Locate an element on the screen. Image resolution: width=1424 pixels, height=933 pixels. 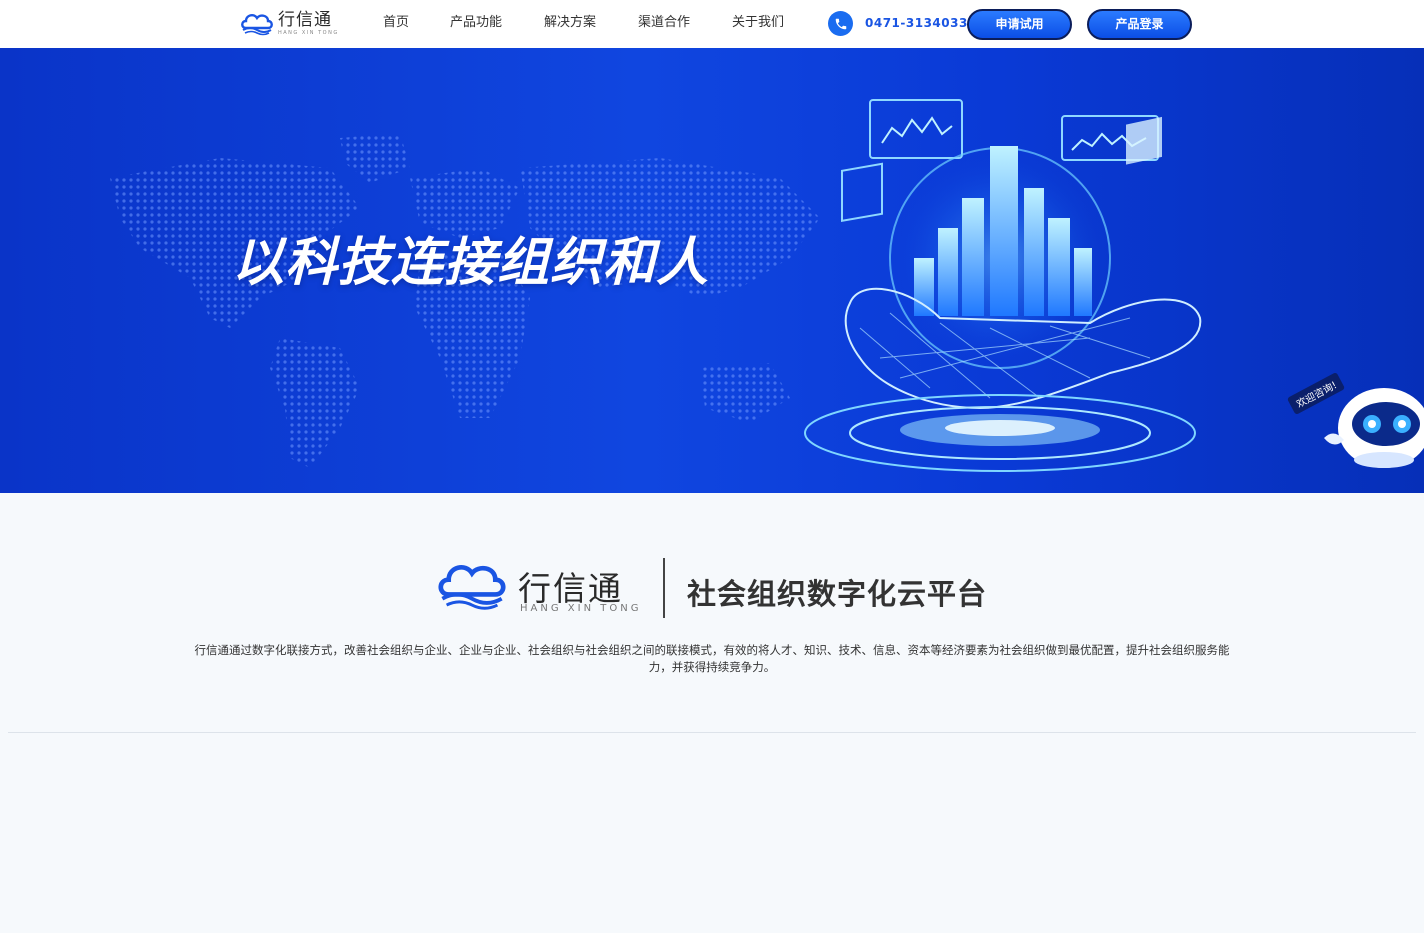
phone-icon is located at coordinates (840, 23).